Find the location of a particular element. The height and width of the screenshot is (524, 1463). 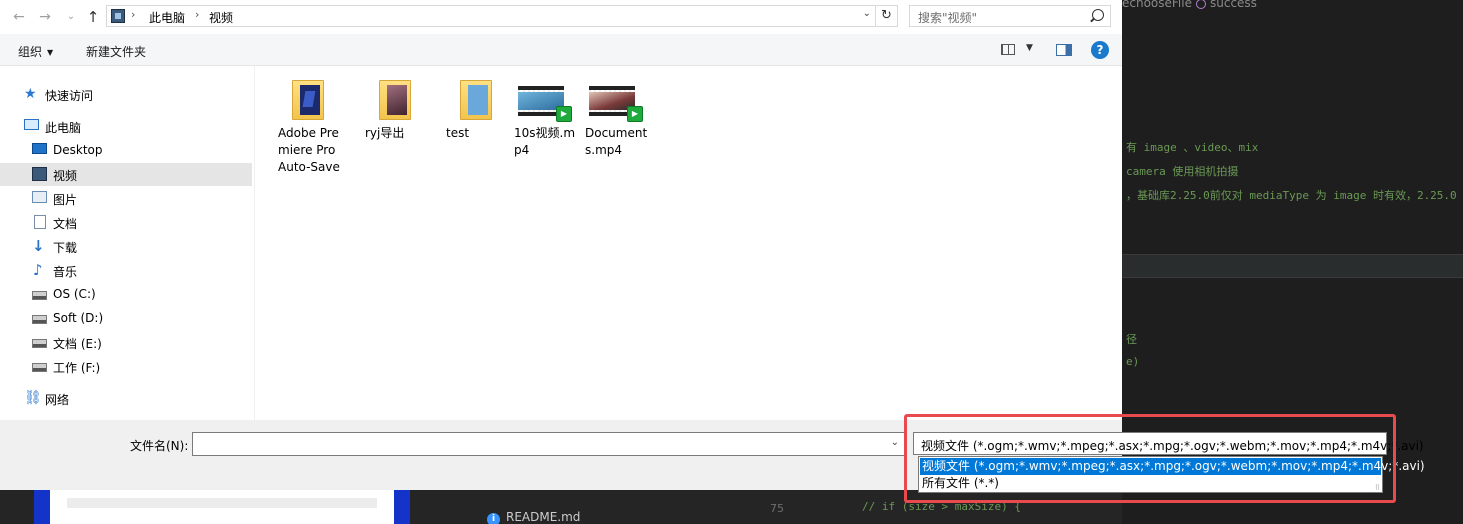

up-arrow-icon: ↑ is located at coordinates (93, 17).